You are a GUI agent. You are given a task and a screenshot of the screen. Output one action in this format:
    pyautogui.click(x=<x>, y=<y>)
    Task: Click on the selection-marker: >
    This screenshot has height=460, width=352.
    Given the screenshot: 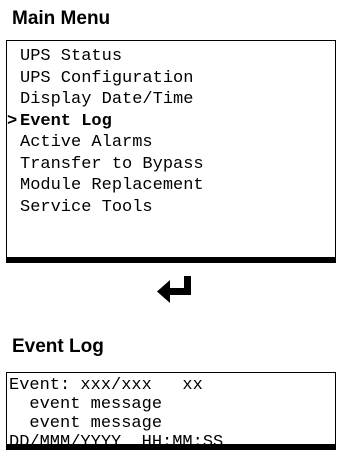 What is the action you would take?
    pyautogui.click(x=12, y=121)
    